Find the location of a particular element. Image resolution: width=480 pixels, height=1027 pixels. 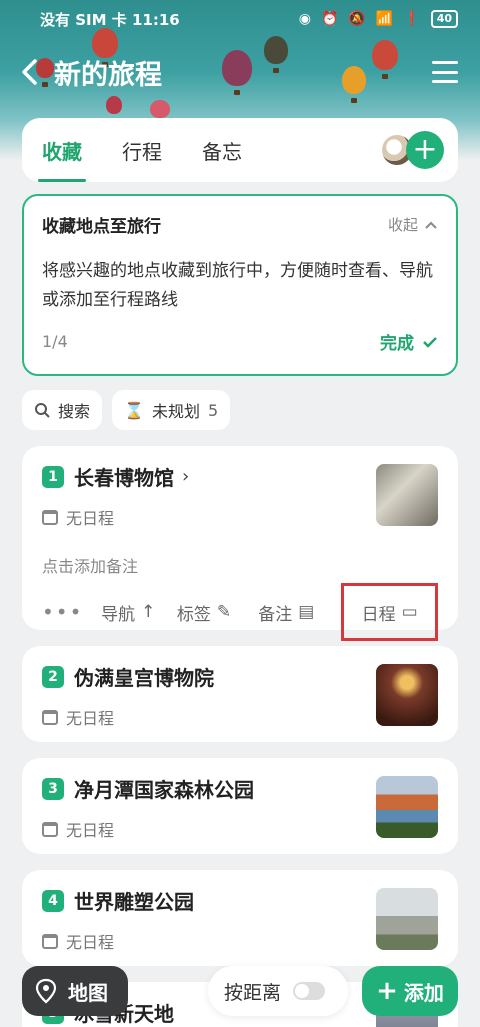

schedule-button: 日程 ▭ is located at coordinates (389, 612).